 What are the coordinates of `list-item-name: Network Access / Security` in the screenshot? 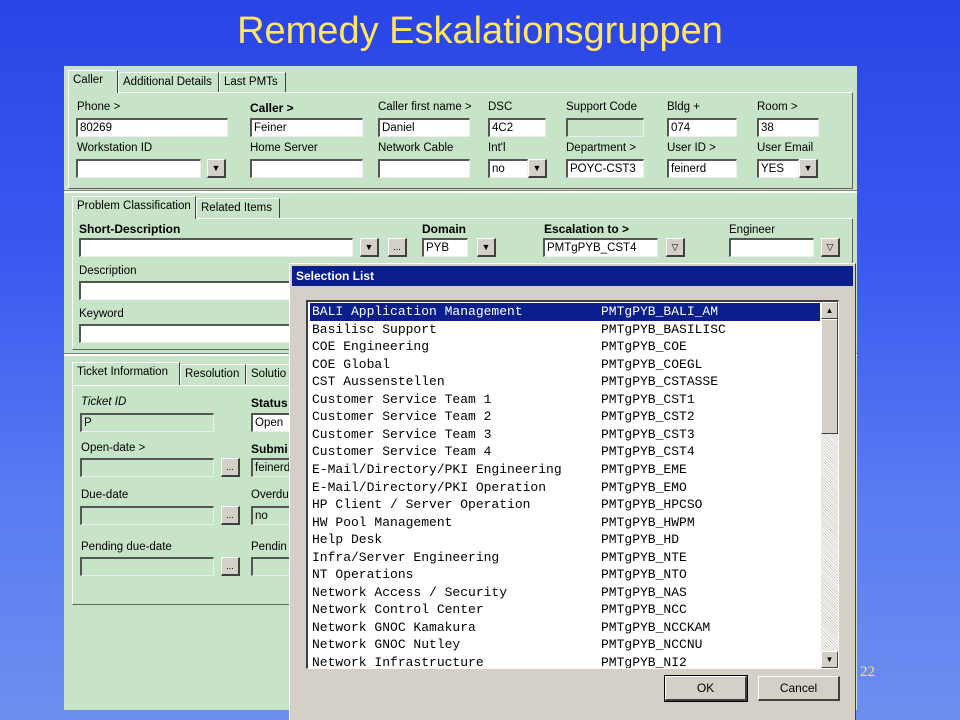 It's located at (410, 592).